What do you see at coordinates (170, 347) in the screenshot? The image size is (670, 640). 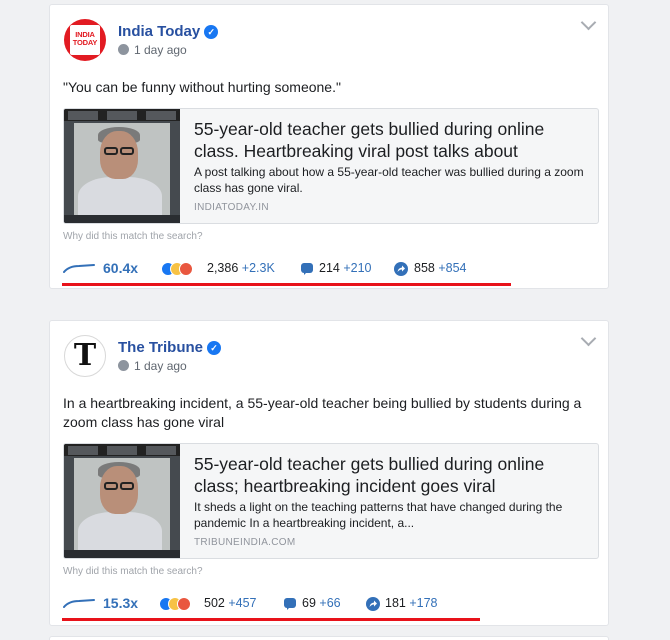 I see `page-name-link: The Tribune ✓` at bounding box center [170, 347].